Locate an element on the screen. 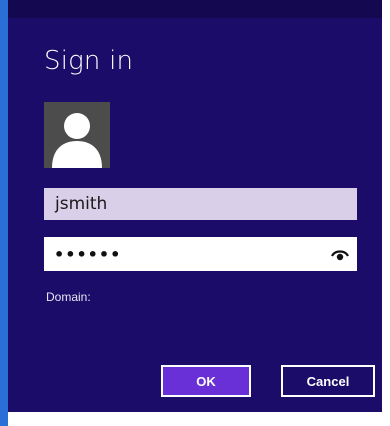 The width and height of the screenshot is (390, 426). accent-strip is located at coordinates (4, 213).